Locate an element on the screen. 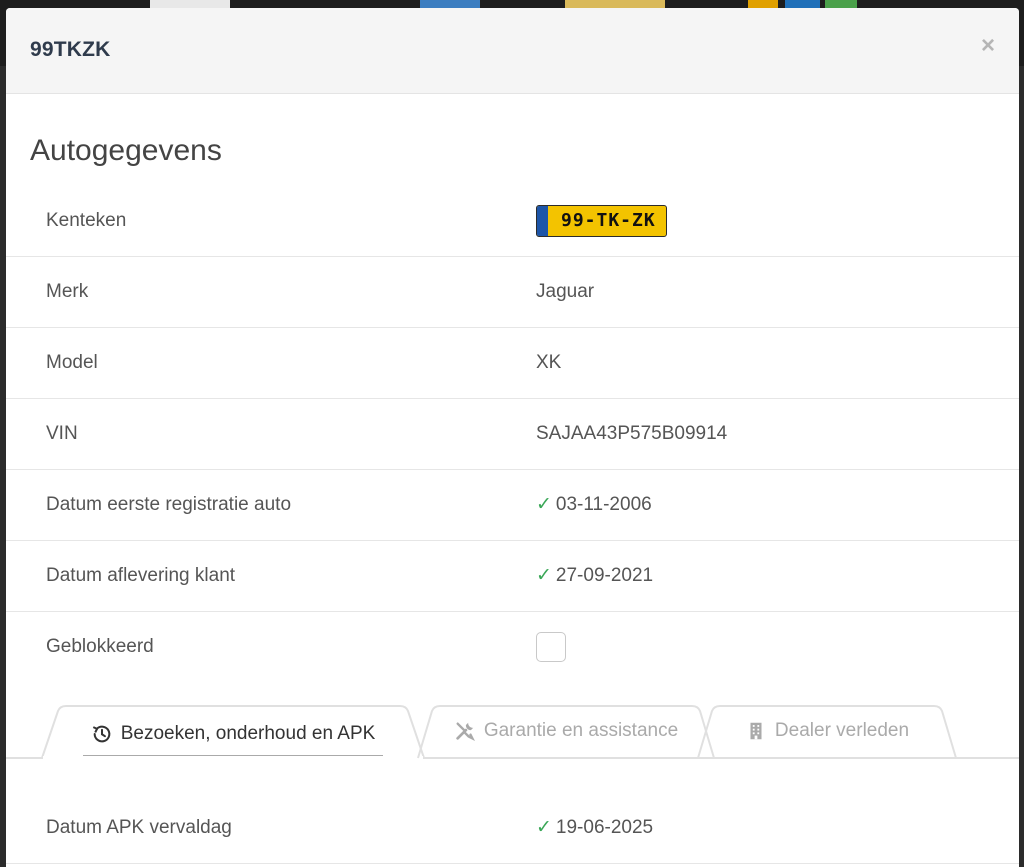  tab-content: Bezoeken, onderhoud en APK is located at coordinates (233, 733).